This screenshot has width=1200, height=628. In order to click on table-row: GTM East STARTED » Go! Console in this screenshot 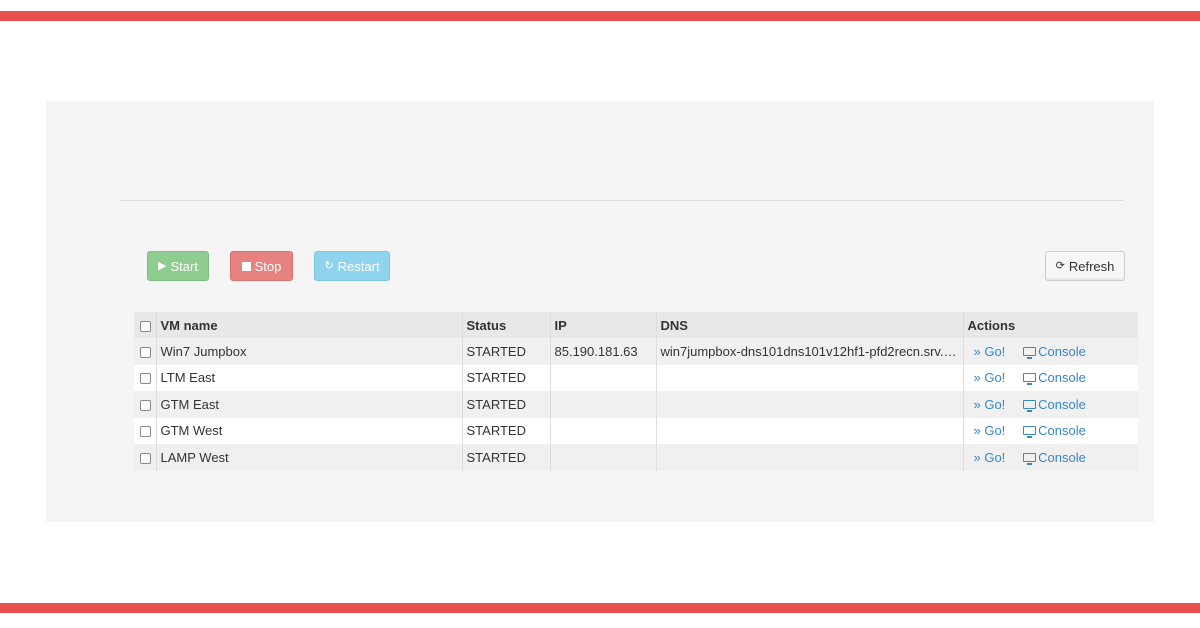, I will do `click(636, 404)`.